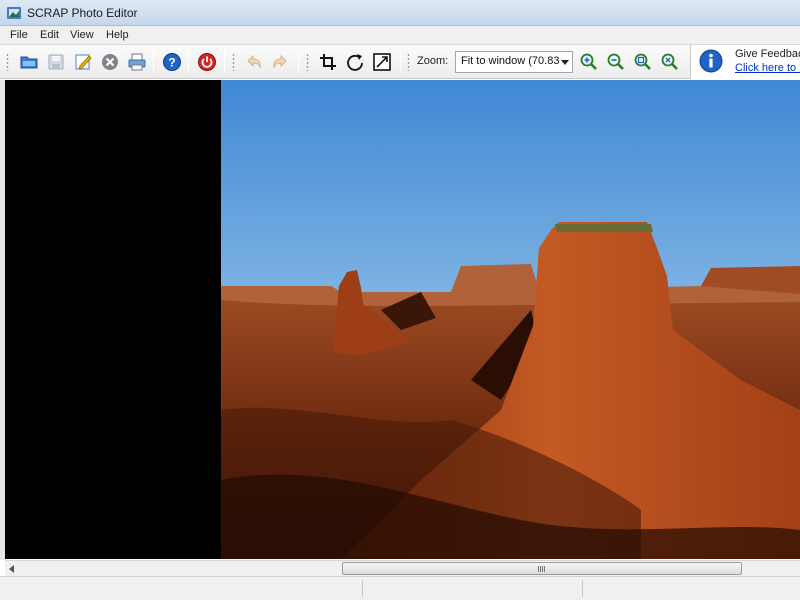 The width and height of the screenshot is (800, 600). I want to click on zoom-actual-icon, so click(669, 61).